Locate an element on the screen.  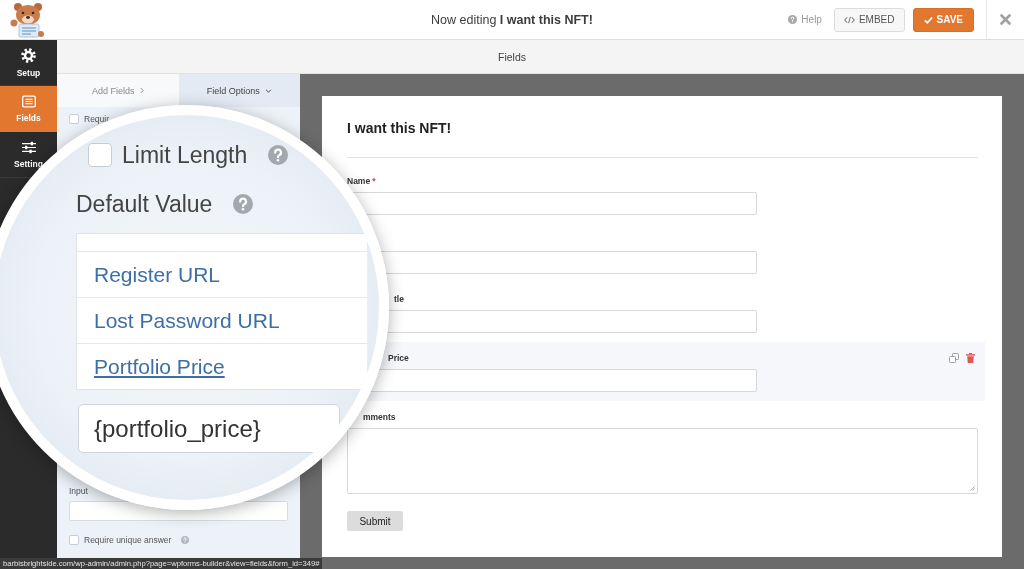
field-label: mments is located at coordinates (379, 417).